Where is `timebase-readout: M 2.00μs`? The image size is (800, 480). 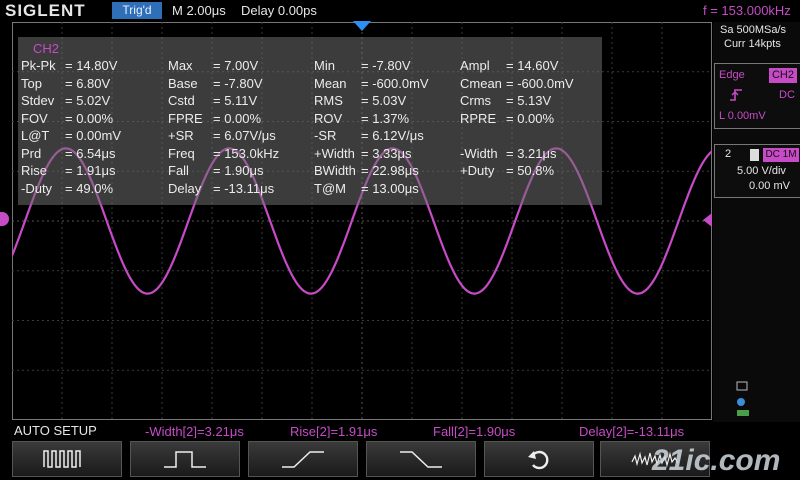 timebase-readout: M 2.00μs is located at coordinates (199, 10).